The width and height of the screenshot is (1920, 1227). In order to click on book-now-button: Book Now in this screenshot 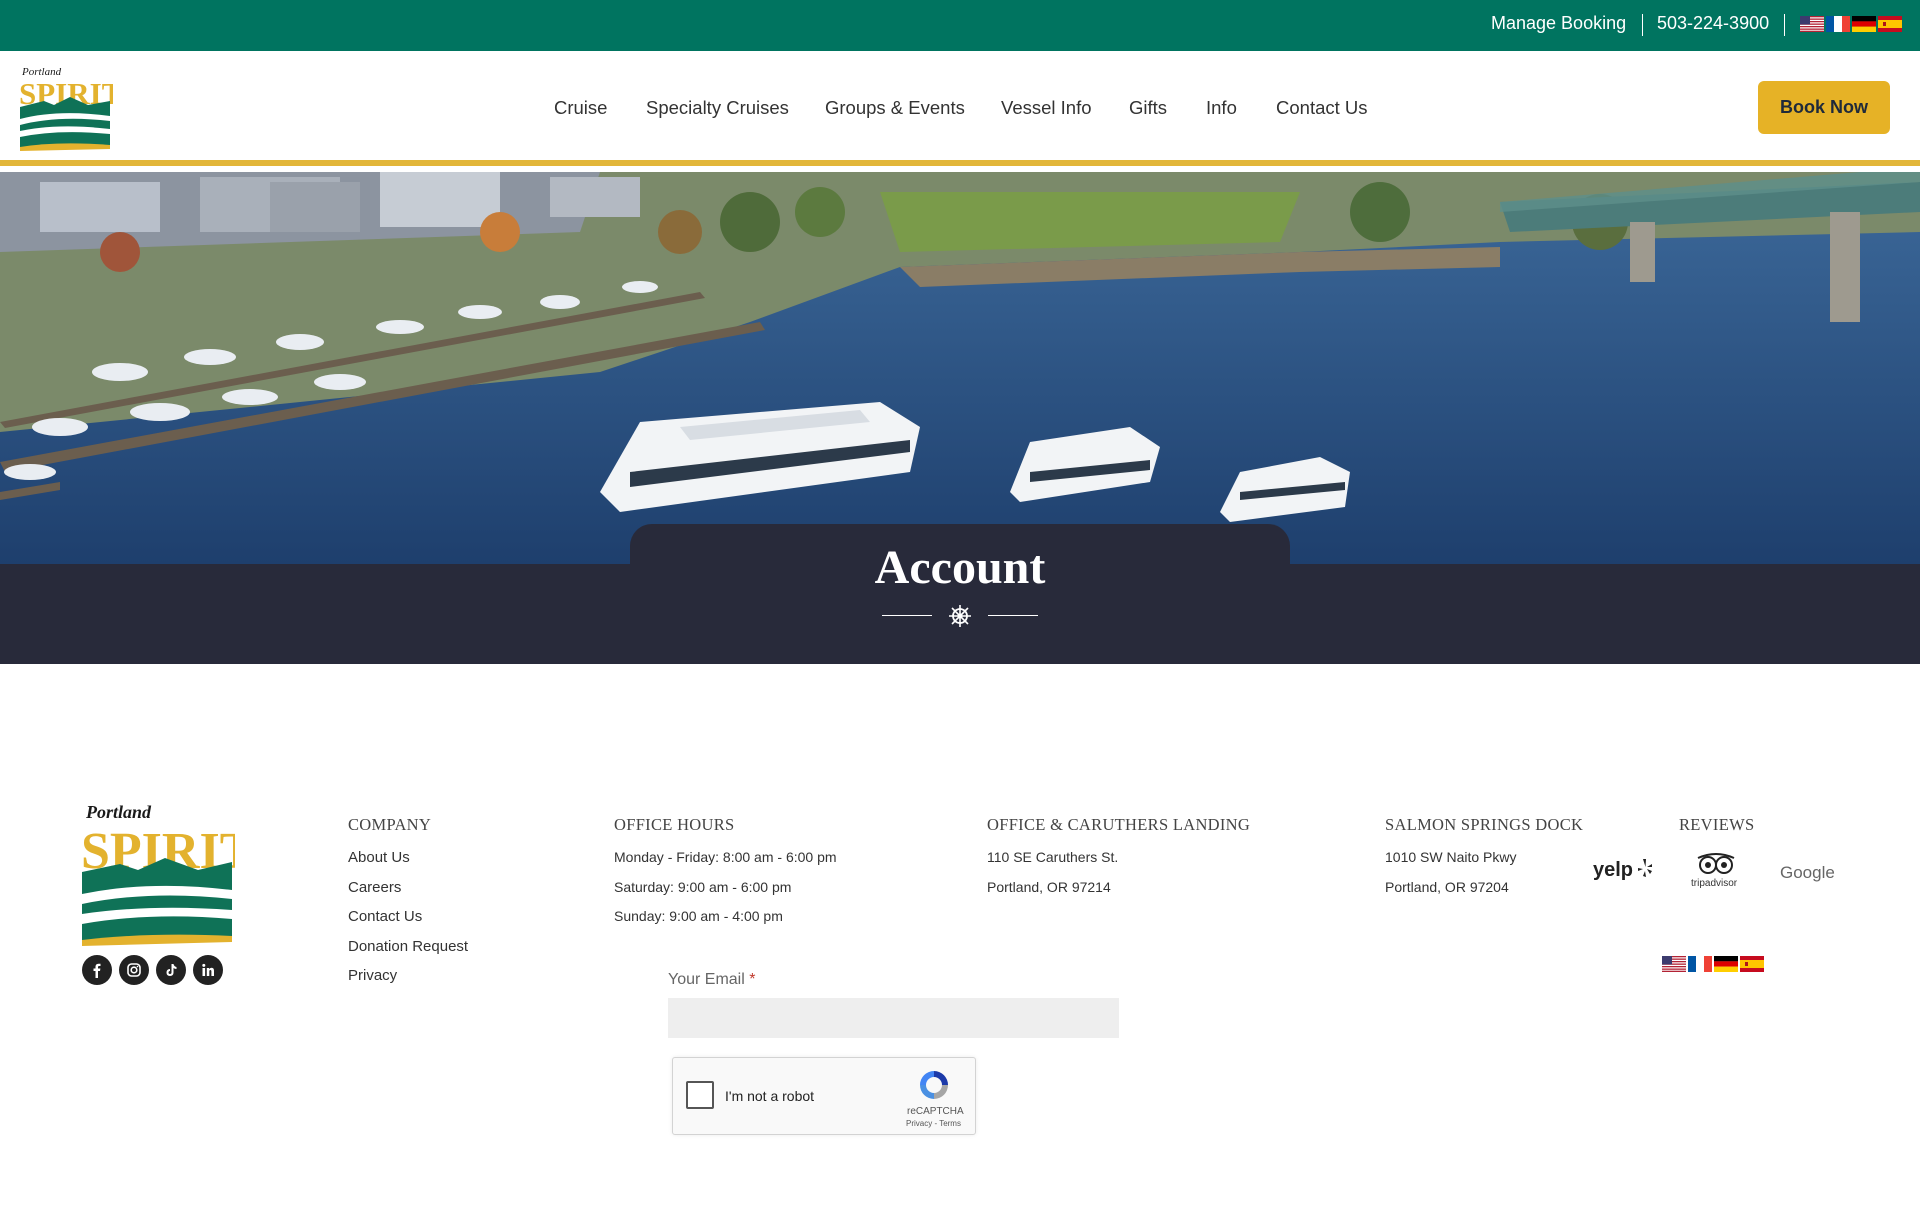, I will do `click(1824, 107)`.